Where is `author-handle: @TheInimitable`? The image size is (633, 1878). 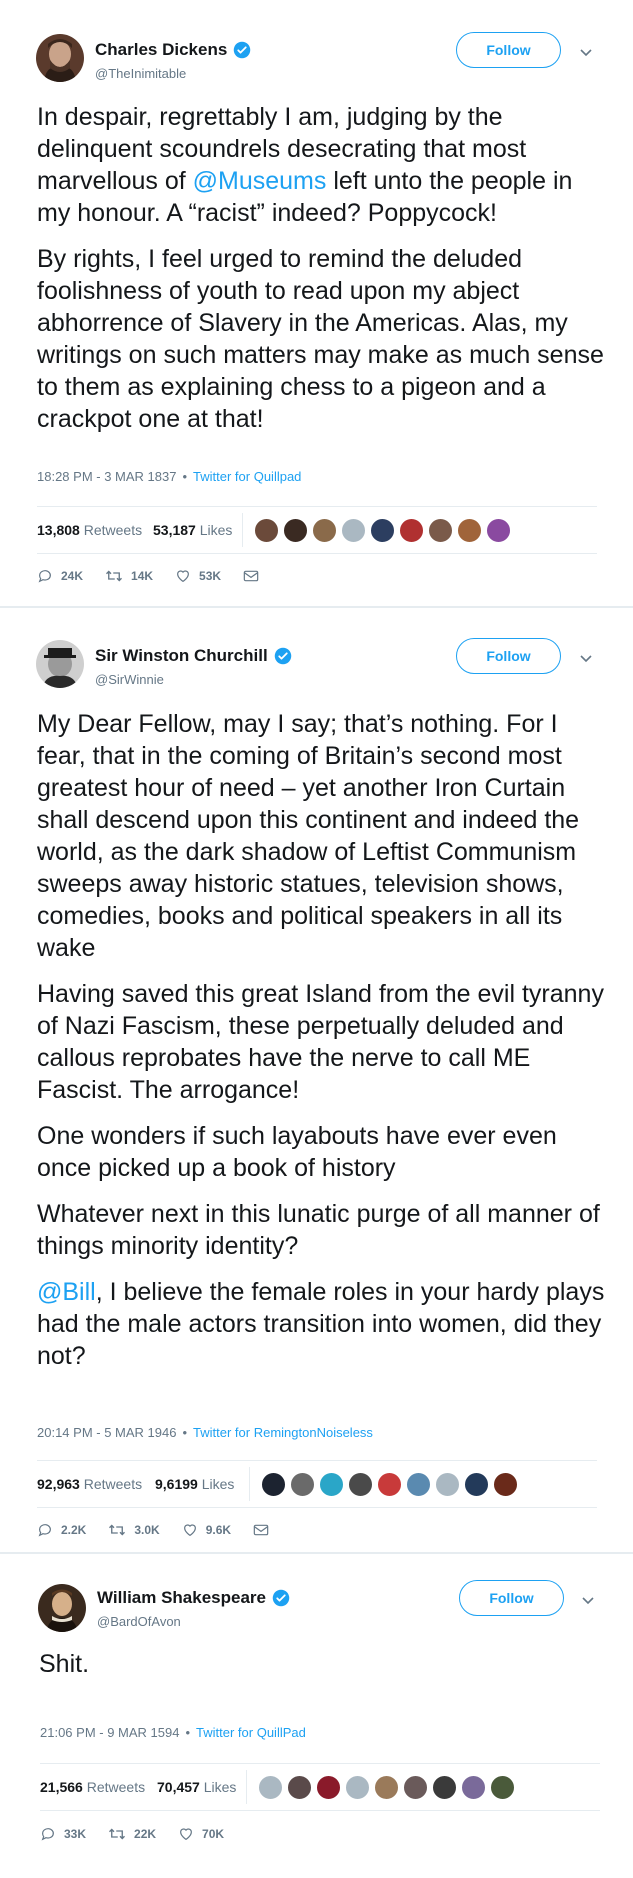 author-handle: @TheInimitable is located at coordinates (140, 73).